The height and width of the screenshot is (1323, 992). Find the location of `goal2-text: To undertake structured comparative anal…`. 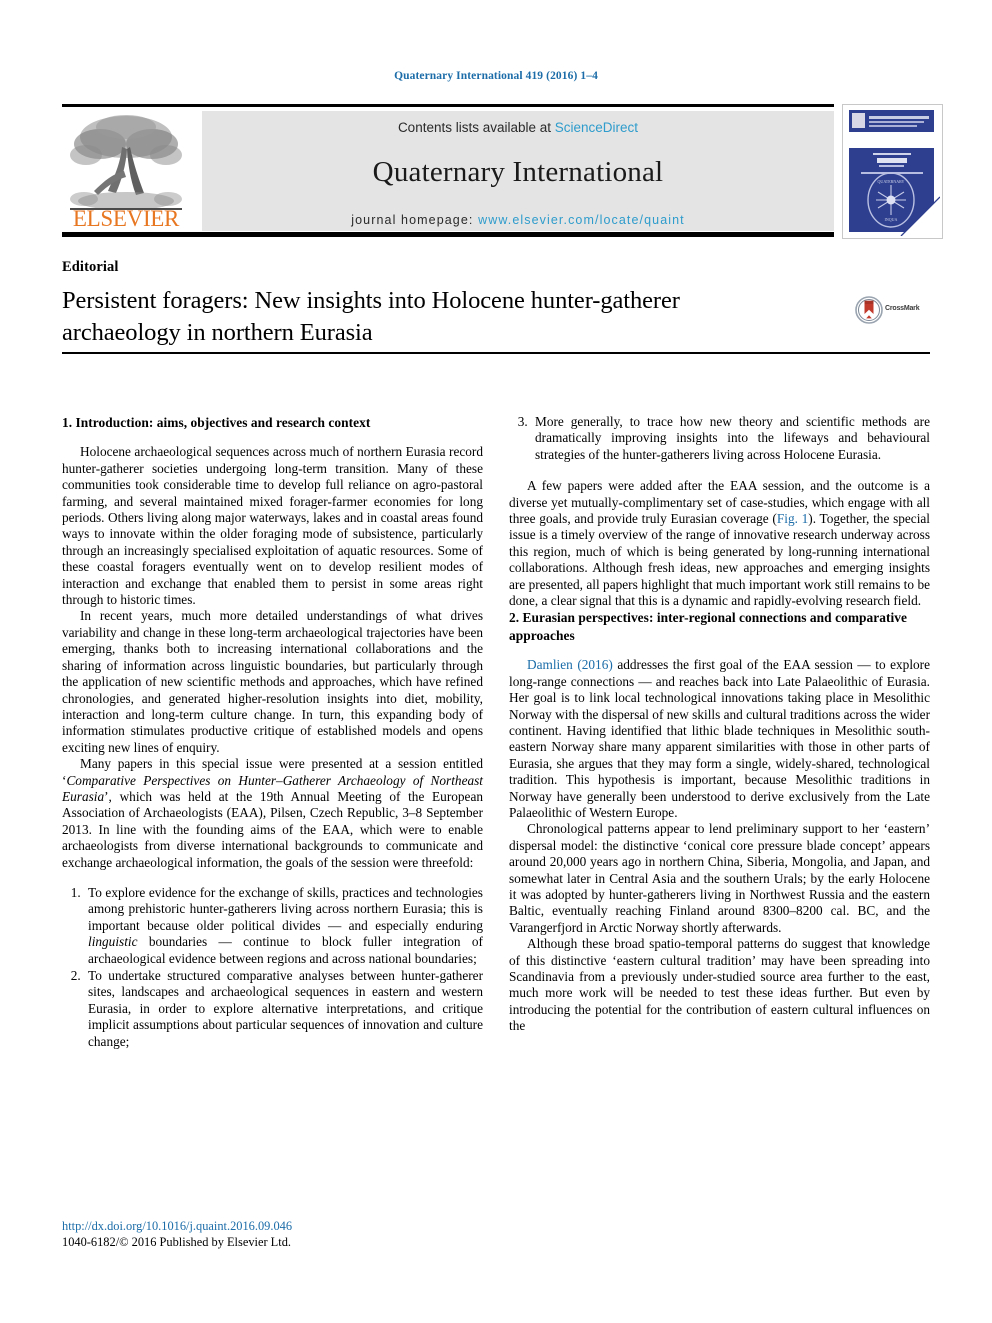

goal2-text: To undertake structured comparative anal… is located at coordinates (285, 1008).